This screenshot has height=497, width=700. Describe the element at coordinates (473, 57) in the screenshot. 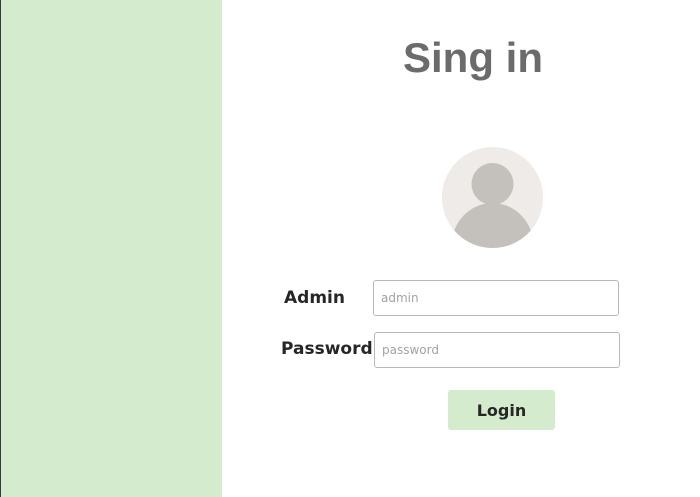

I see `page-title: Sing in` at that location.